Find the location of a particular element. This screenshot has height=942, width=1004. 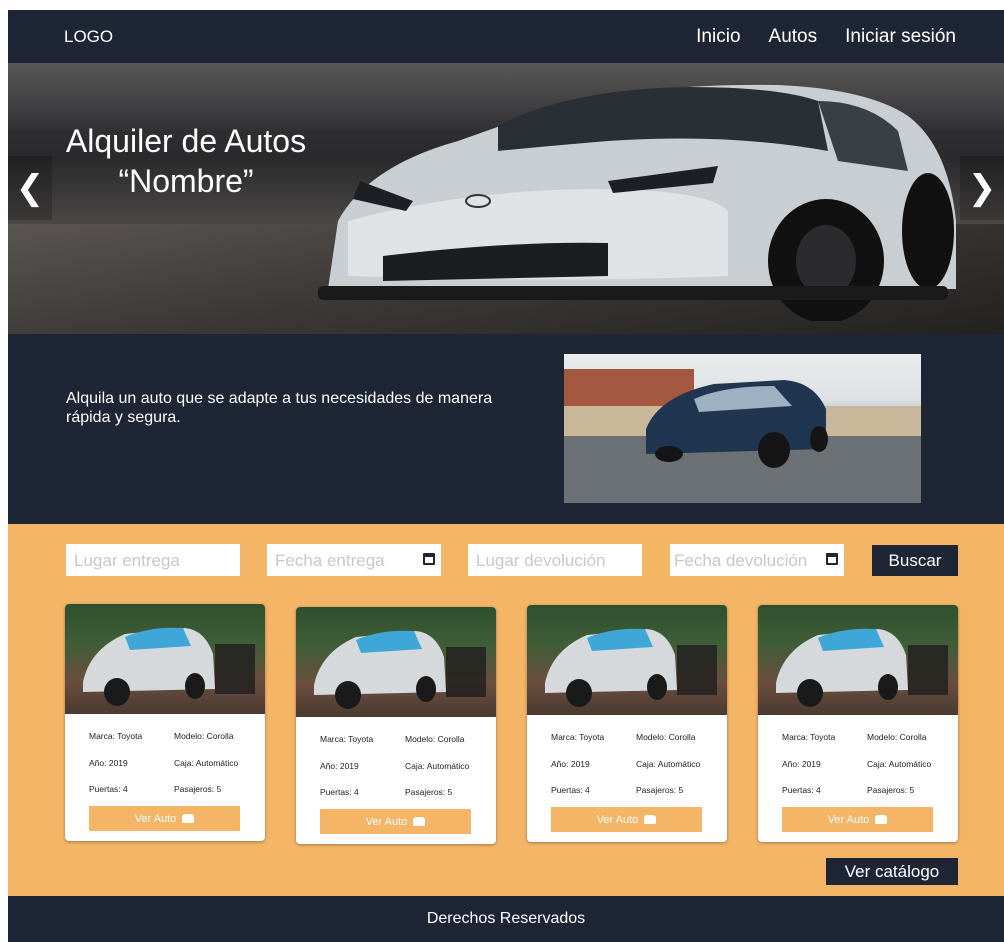

pickup-place-input: Lugar entrega is located at coordinates (153, 560).